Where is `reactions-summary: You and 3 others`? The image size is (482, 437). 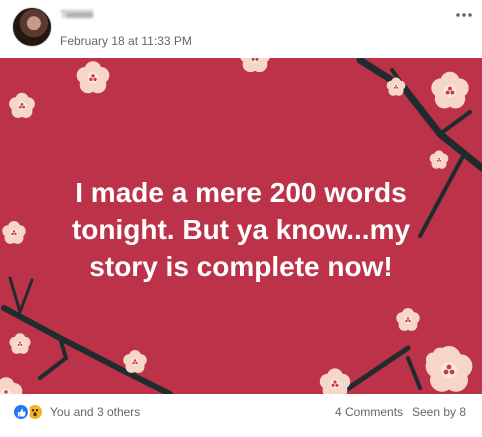 reactions-summary: You and 3 others is located at coordinates (76, 412).